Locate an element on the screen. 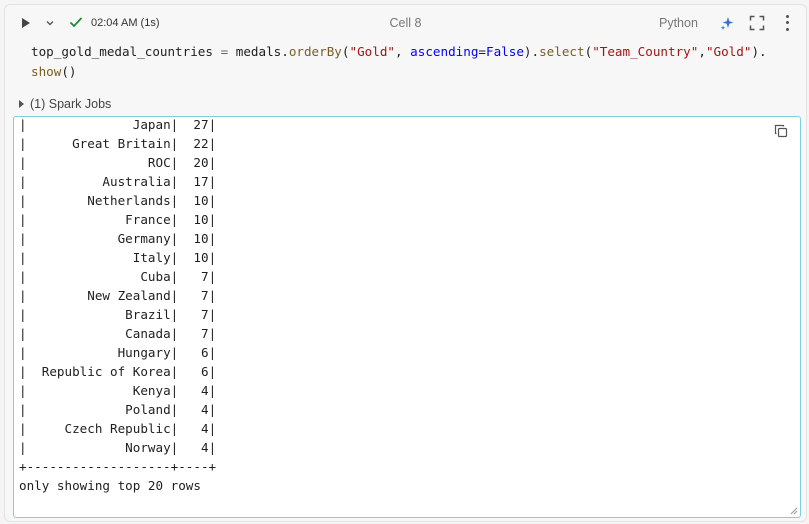 The width and height of the screenshot is (809, 524). check-icon is located at coordinates (76, 22).